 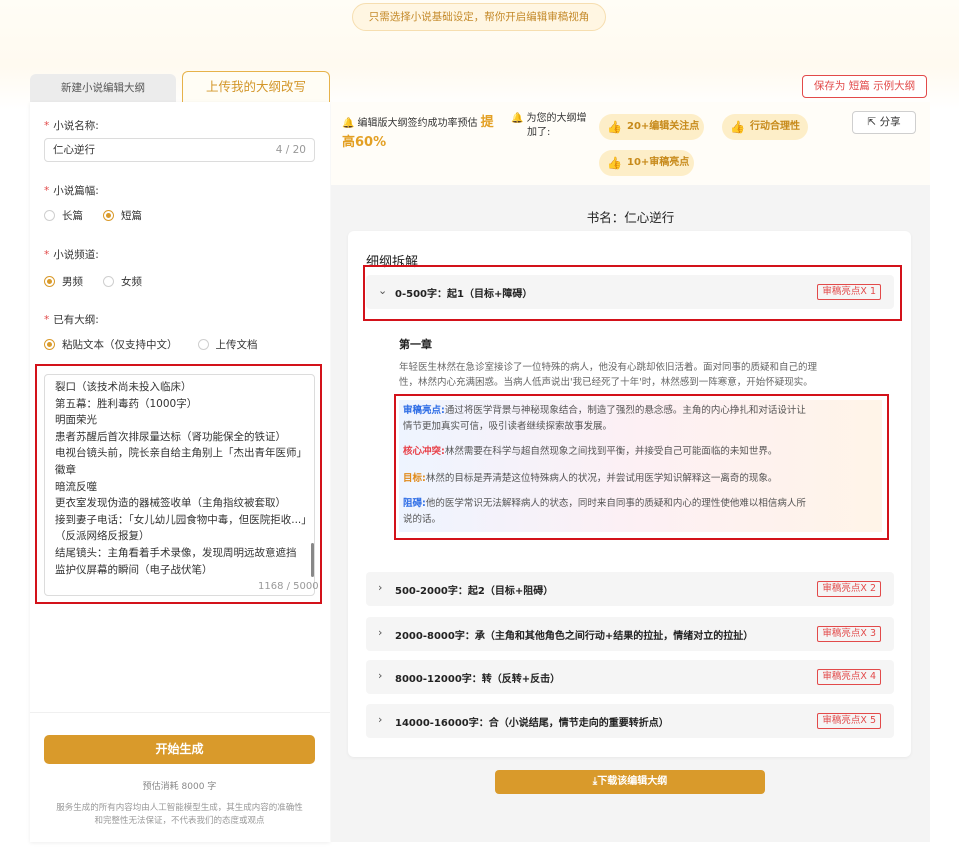 What do you see at coordinates (76, 420) in the screenshot?
I see `outline-line: 明面荣光` at bounding box center [76, 420].